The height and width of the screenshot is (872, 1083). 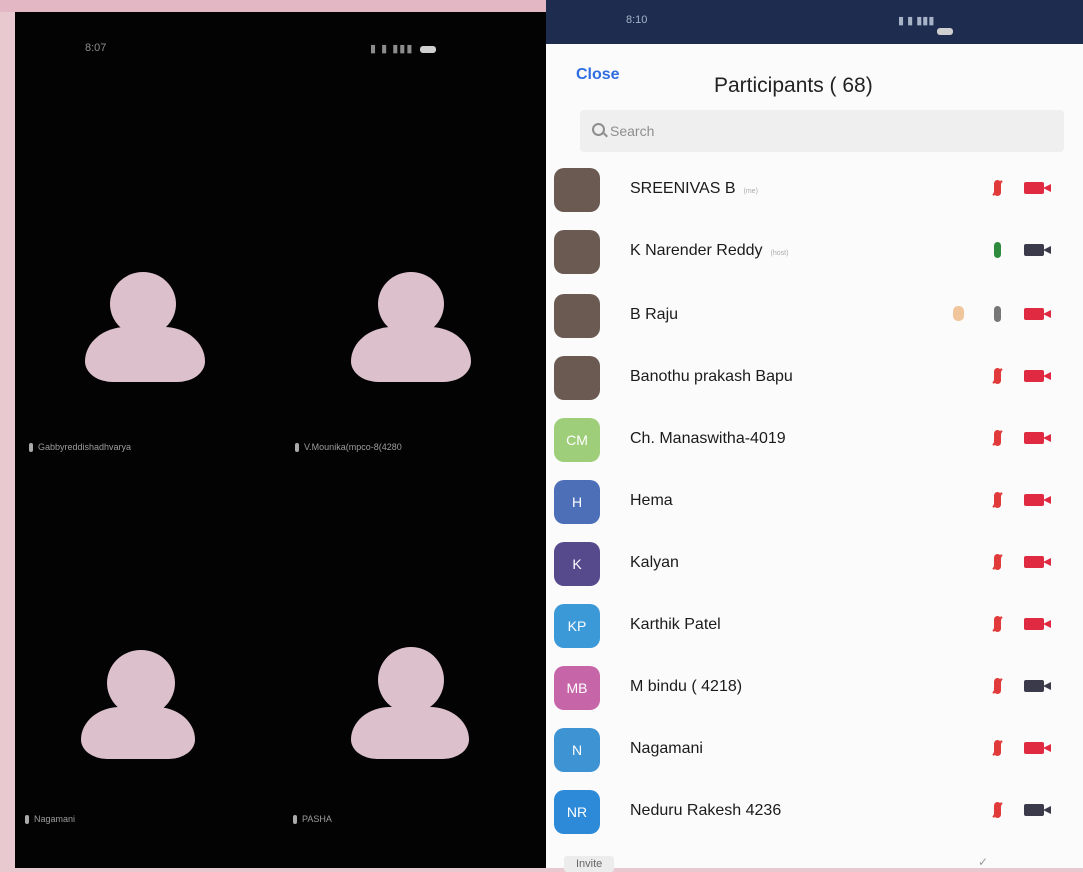 What do you see at coordinates (666, 748) in the screenshot?
I see `participant-name: Nagamani` at bounding box center [666, 748].